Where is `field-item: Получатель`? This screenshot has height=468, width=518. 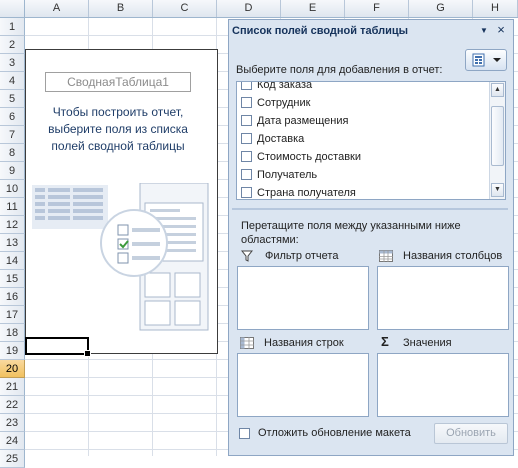 field-item: Получатель is located at coordinates (279, 175).